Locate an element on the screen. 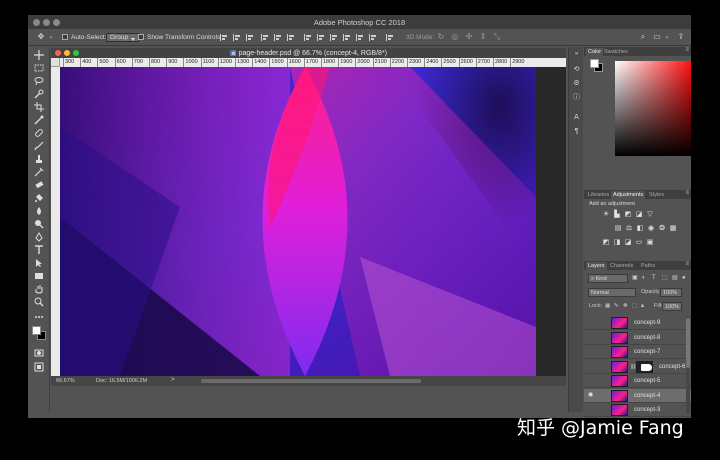 Image resolution: width=720 pixels, height=460 pixels. quick-selection-tool-icon is located at coordinates (39, 94).